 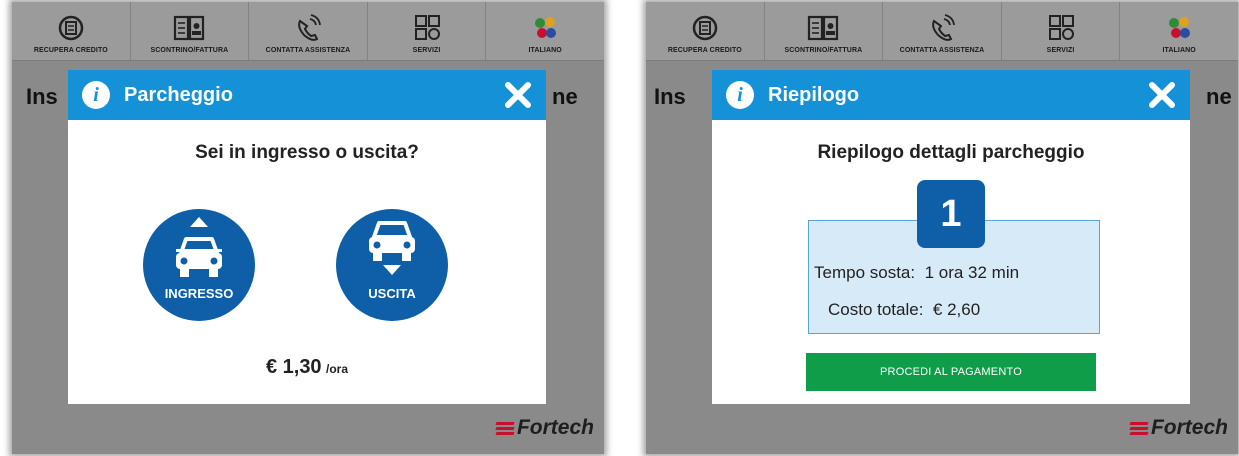 I want to click on entry-exit-question: Sei in ingresso o uscita?, so click(x=307, y=152).